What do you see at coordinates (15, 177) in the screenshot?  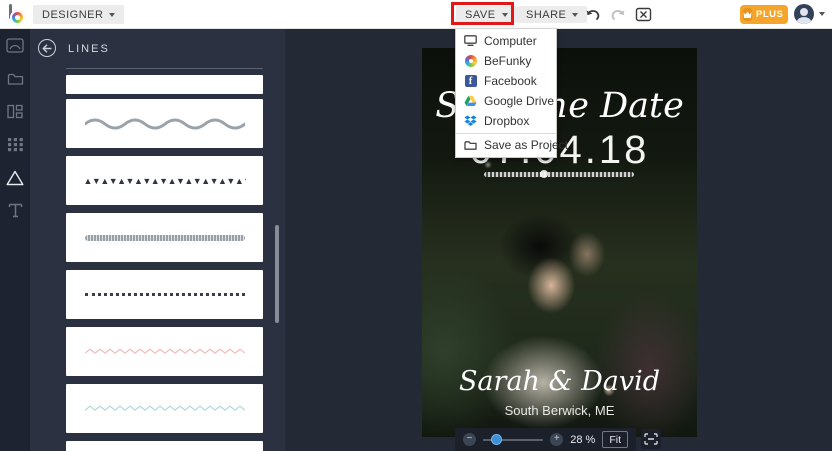 I see `sidebar-shapes-triangle-icon` at bounding box center [15, 177].